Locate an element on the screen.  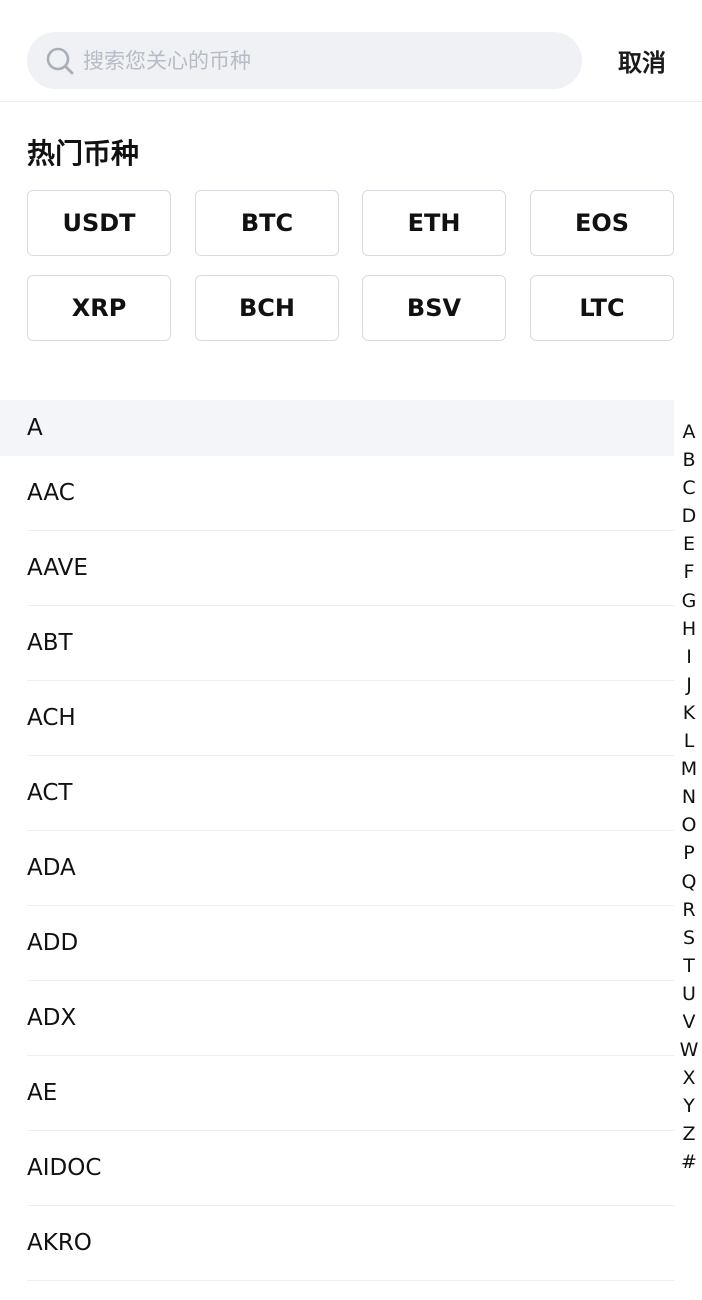
index-letter: Q is located at coordinates (689, 882).